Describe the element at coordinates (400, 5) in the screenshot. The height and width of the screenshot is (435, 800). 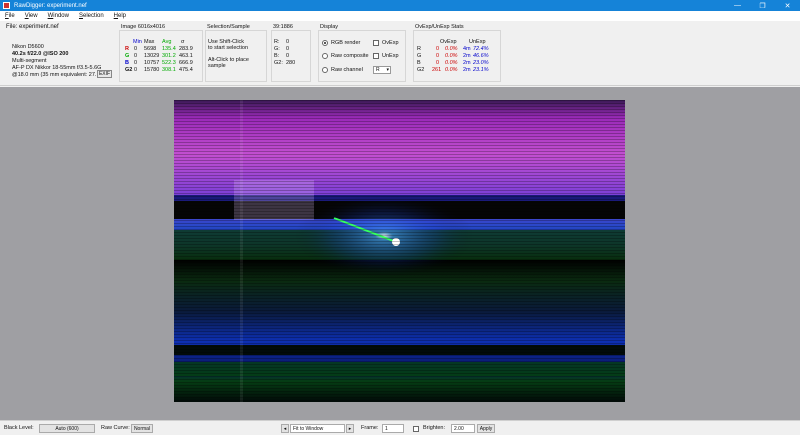
I see `title-bar: RawDigger: experiment.nef — ❐ ✕` at that location.